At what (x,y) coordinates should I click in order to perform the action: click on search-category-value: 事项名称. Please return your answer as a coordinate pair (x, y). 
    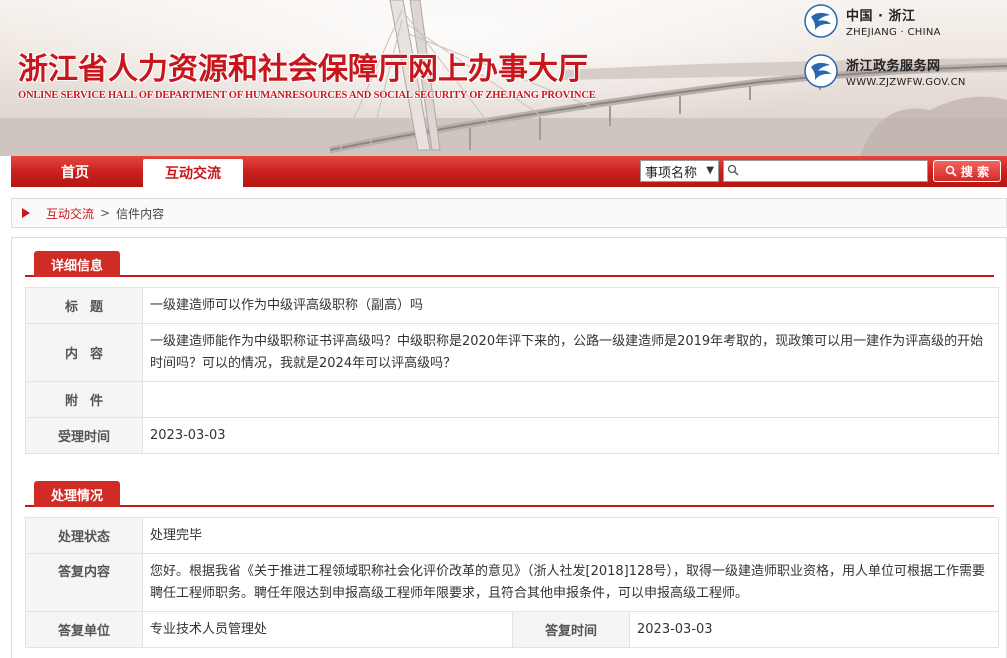
    Looking at the image, I should click on (671, 173).